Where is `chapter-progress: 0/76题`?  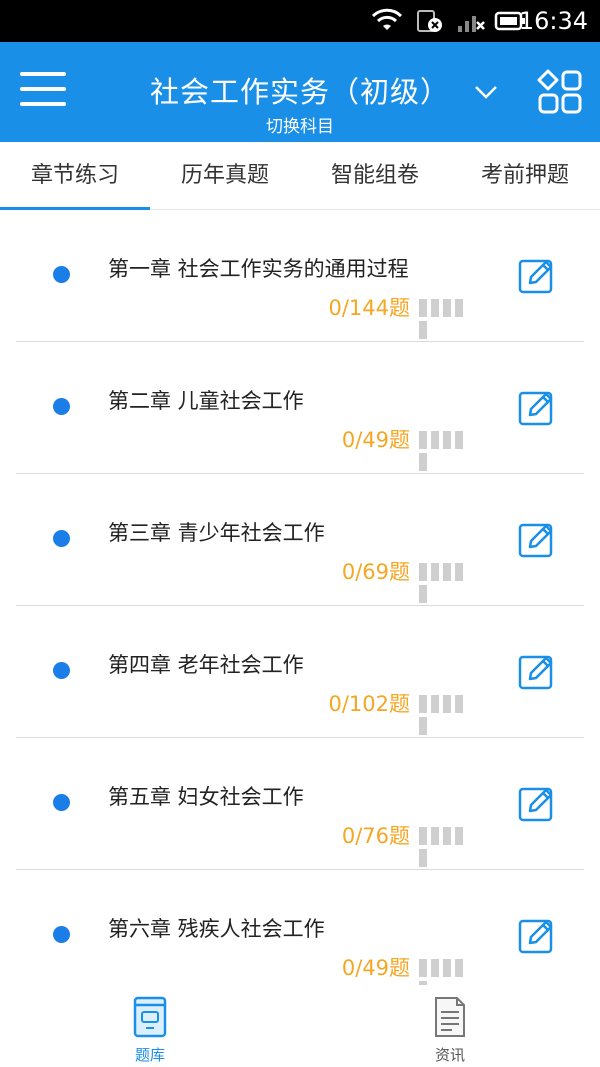 chapter-progress: 0/76题 is located at coordinates (375, 836).